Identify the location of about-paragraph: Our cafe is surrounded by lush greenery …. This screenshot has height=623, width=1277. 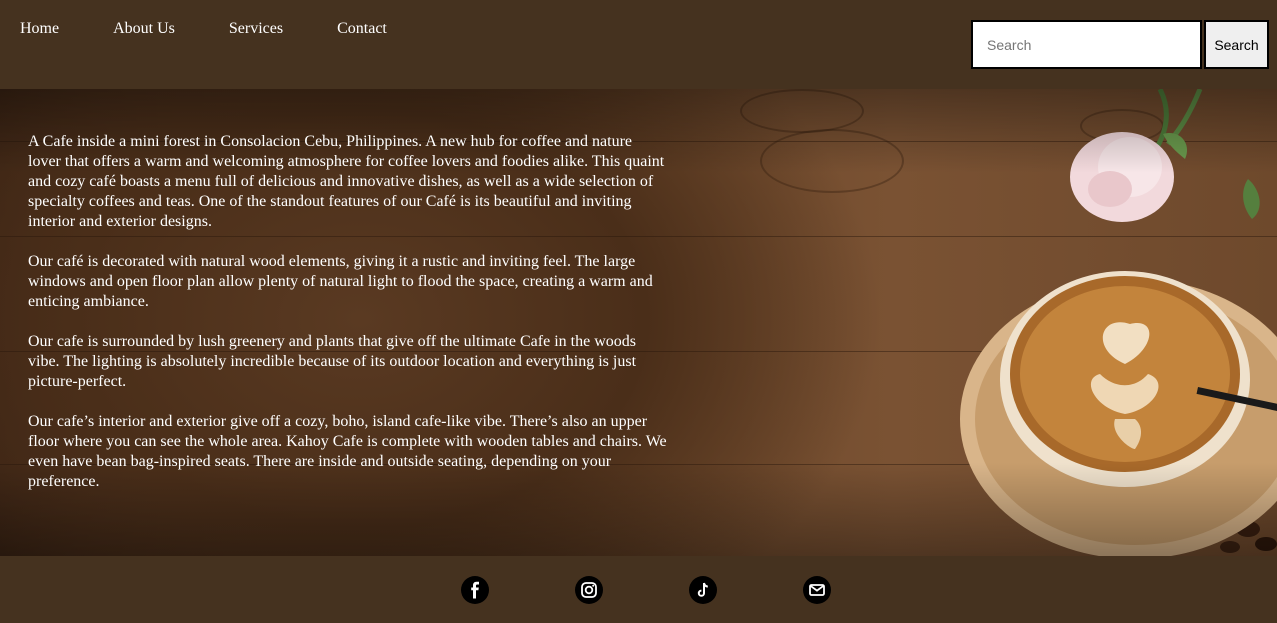
(332, 361).